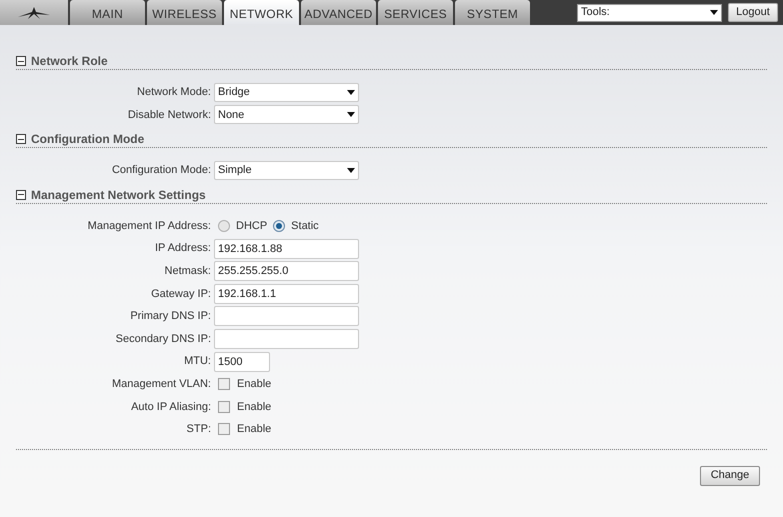  I want to click on field-label: IP Address:, so click(183, 248).